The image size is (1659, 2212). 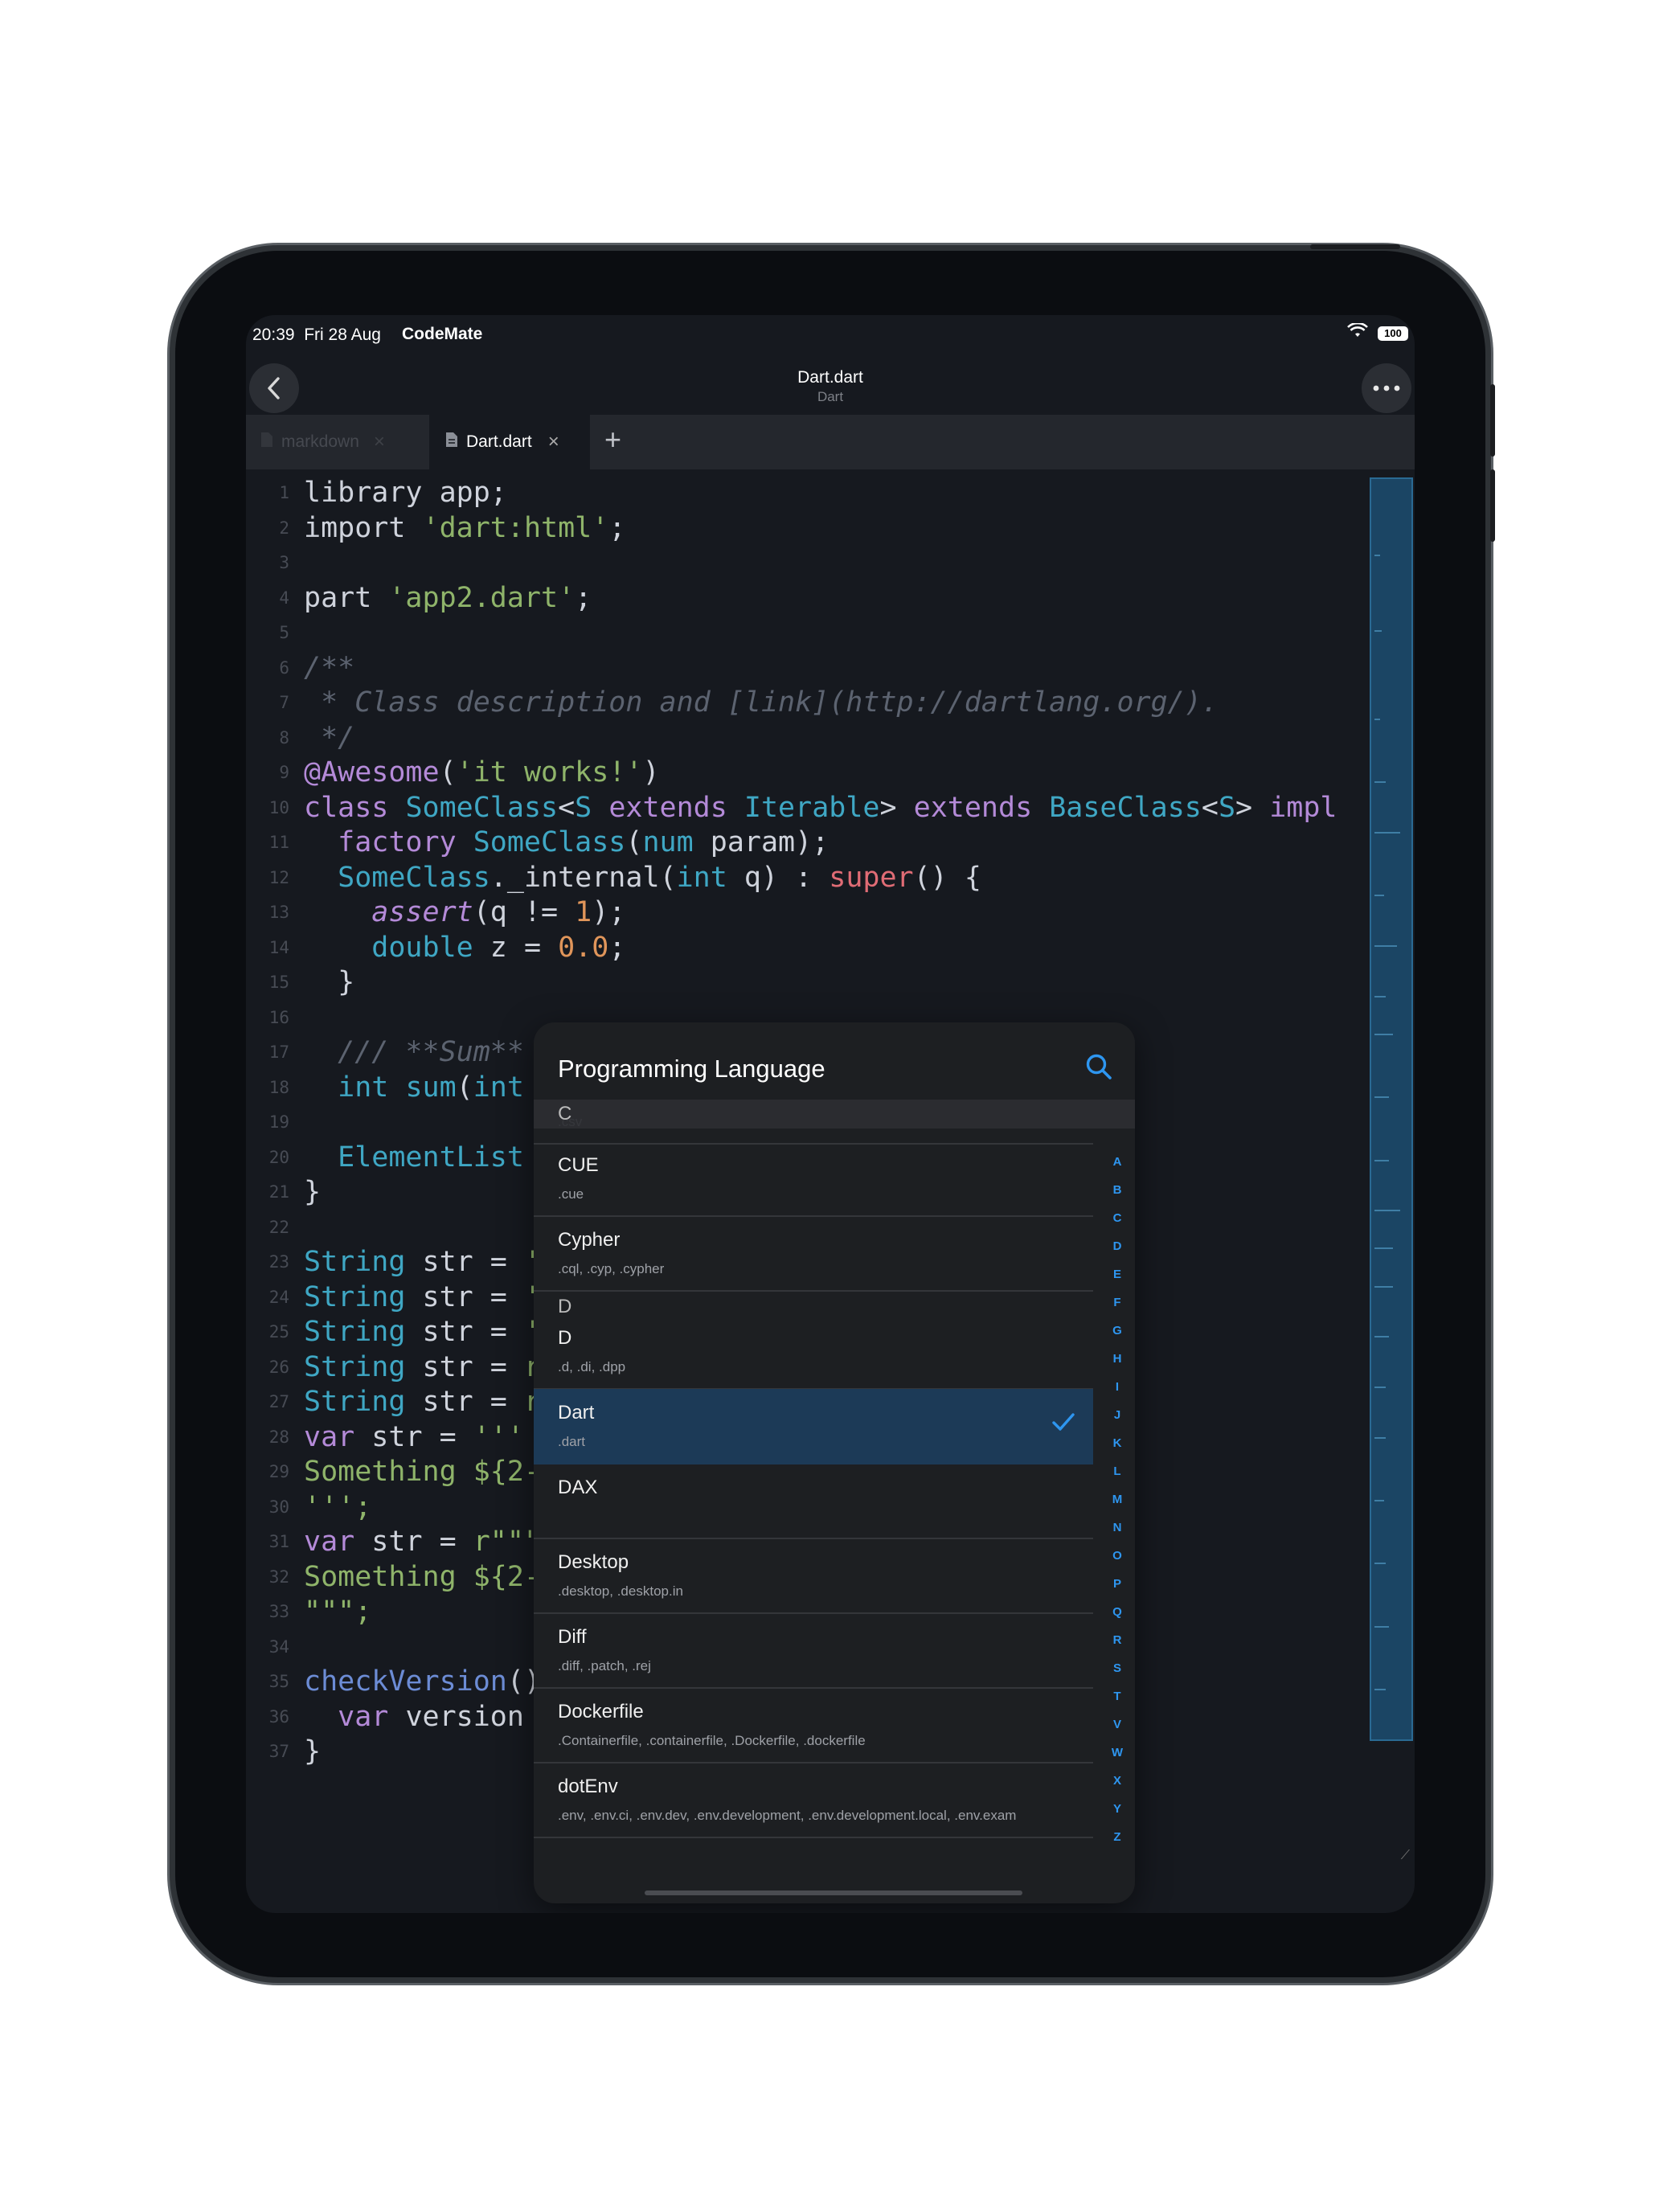 What do you see at coordinates (813, 493) in the screenshot?
I see `code-line: 1 library app;` at bounding box center [813, 493].